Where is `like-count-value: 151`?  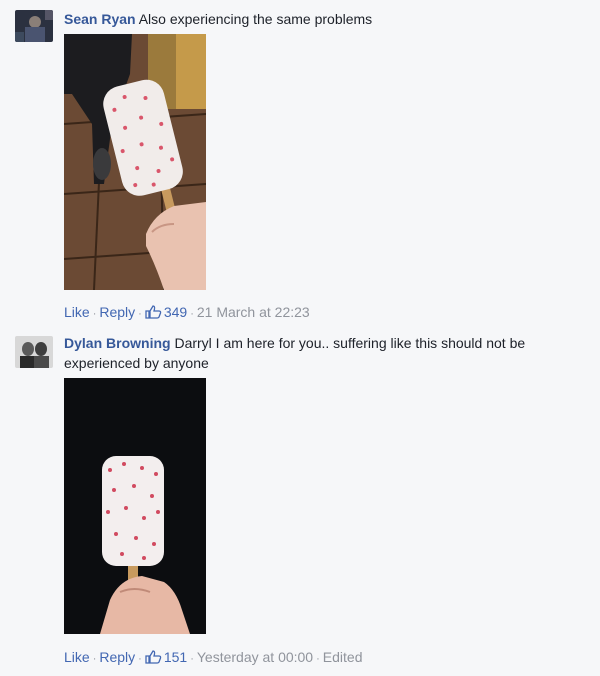 like-count-value: 151 is located at coordinates (175, 657).